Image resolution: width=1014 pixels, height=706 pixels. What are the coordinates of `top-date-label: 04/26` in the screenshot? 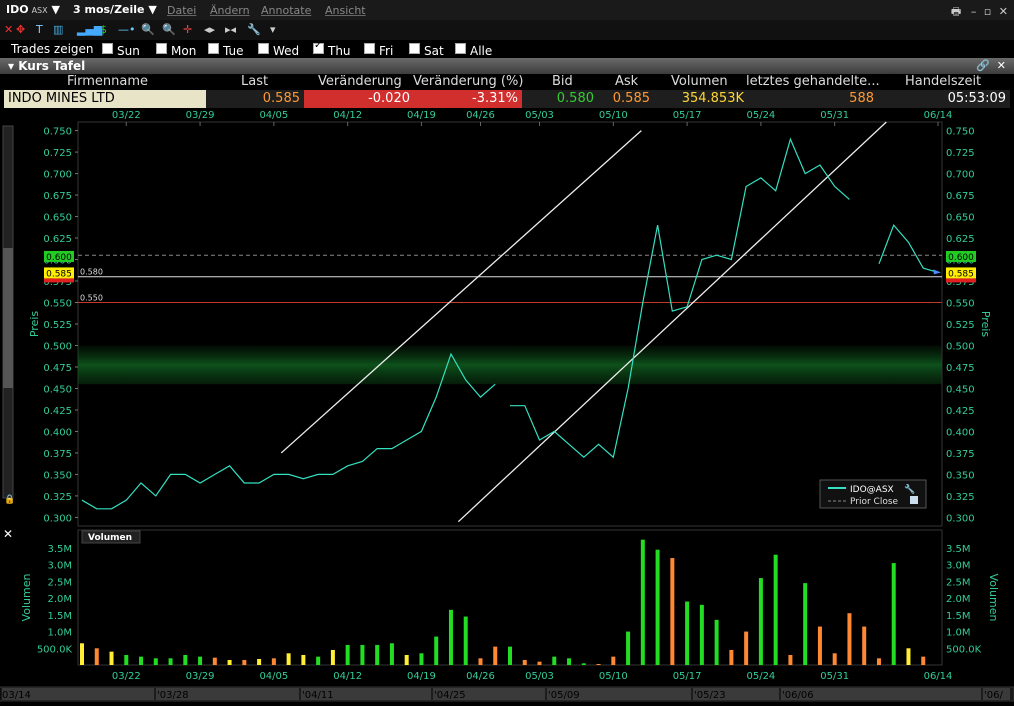 It's located at (480, 115).